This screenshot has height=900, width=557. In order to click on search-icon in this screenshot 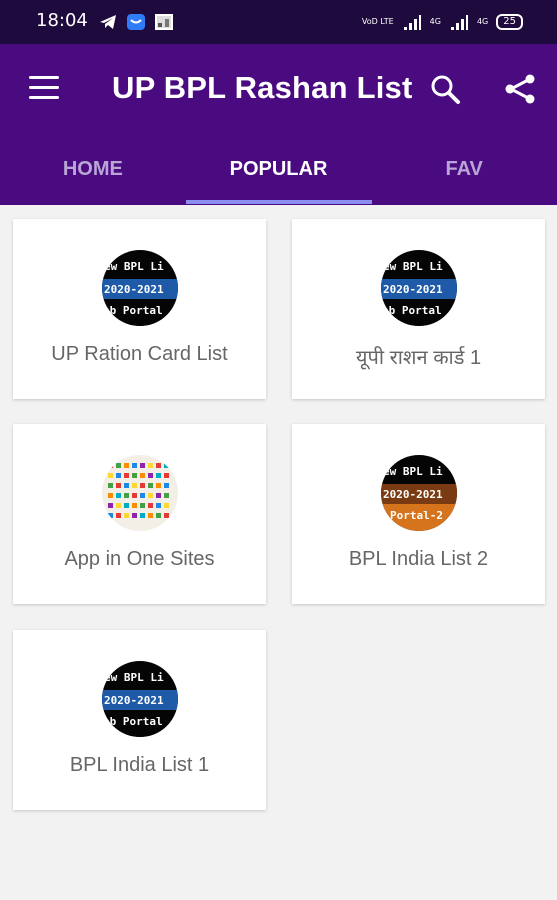, I will do `click(445, 89)`.